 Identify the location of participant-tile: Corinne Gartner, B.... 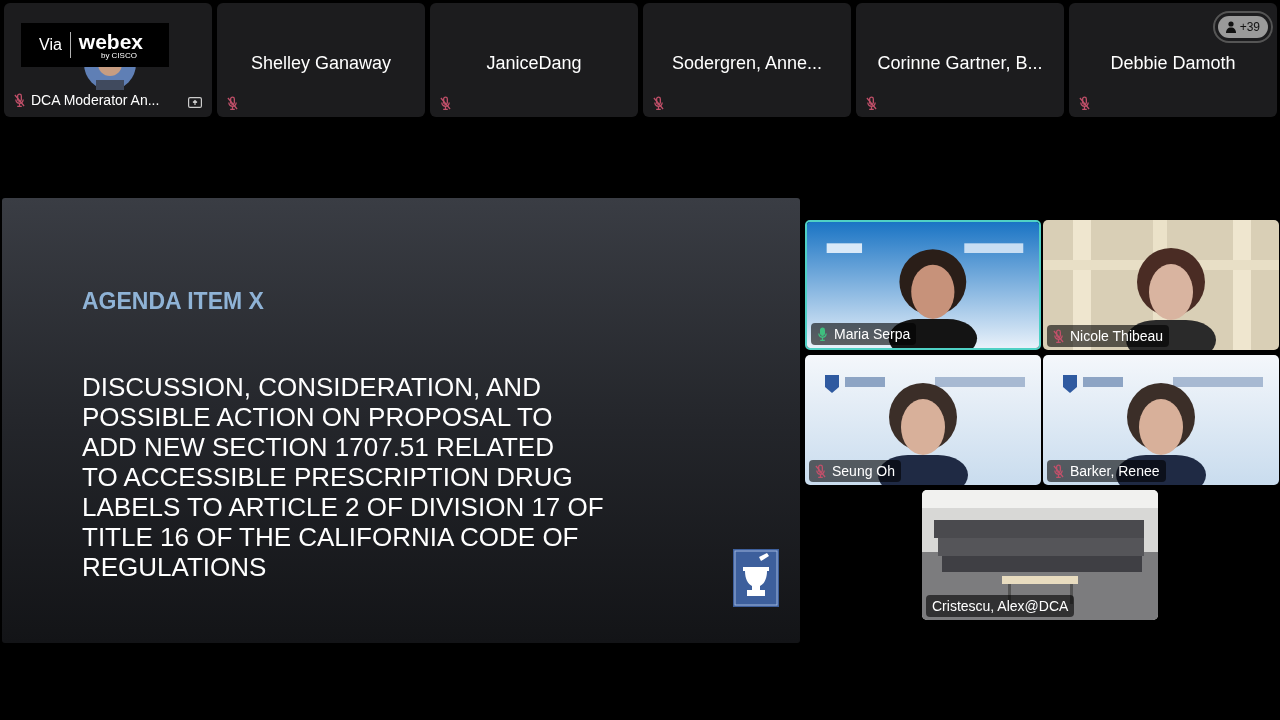
(960, 60).